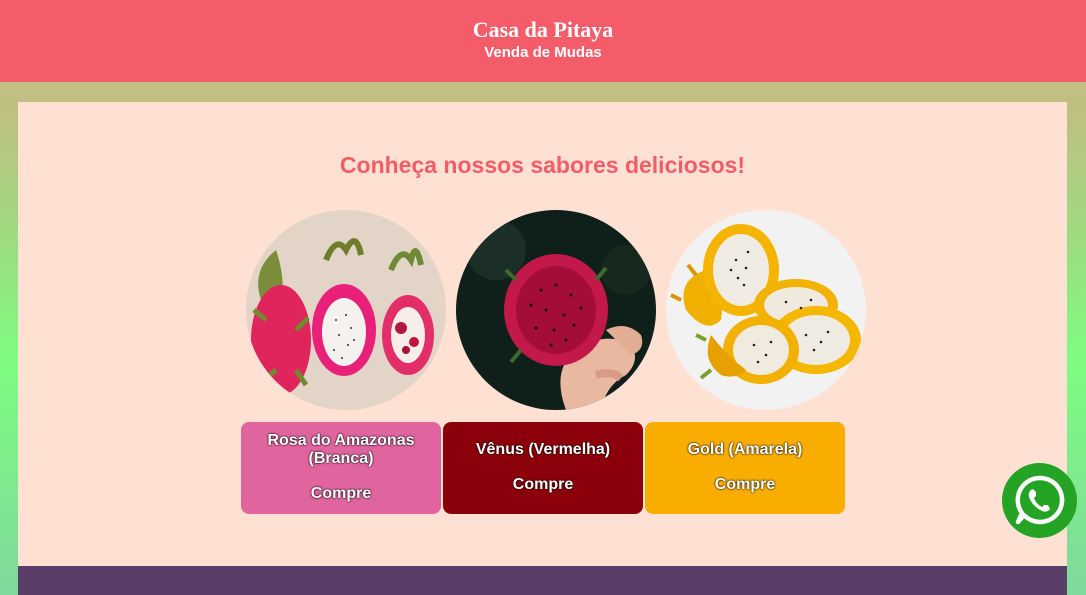 This screenshot has height=595, width=1086. I want to click on product-name: Vênus (Vermelha), so click(543, 449).